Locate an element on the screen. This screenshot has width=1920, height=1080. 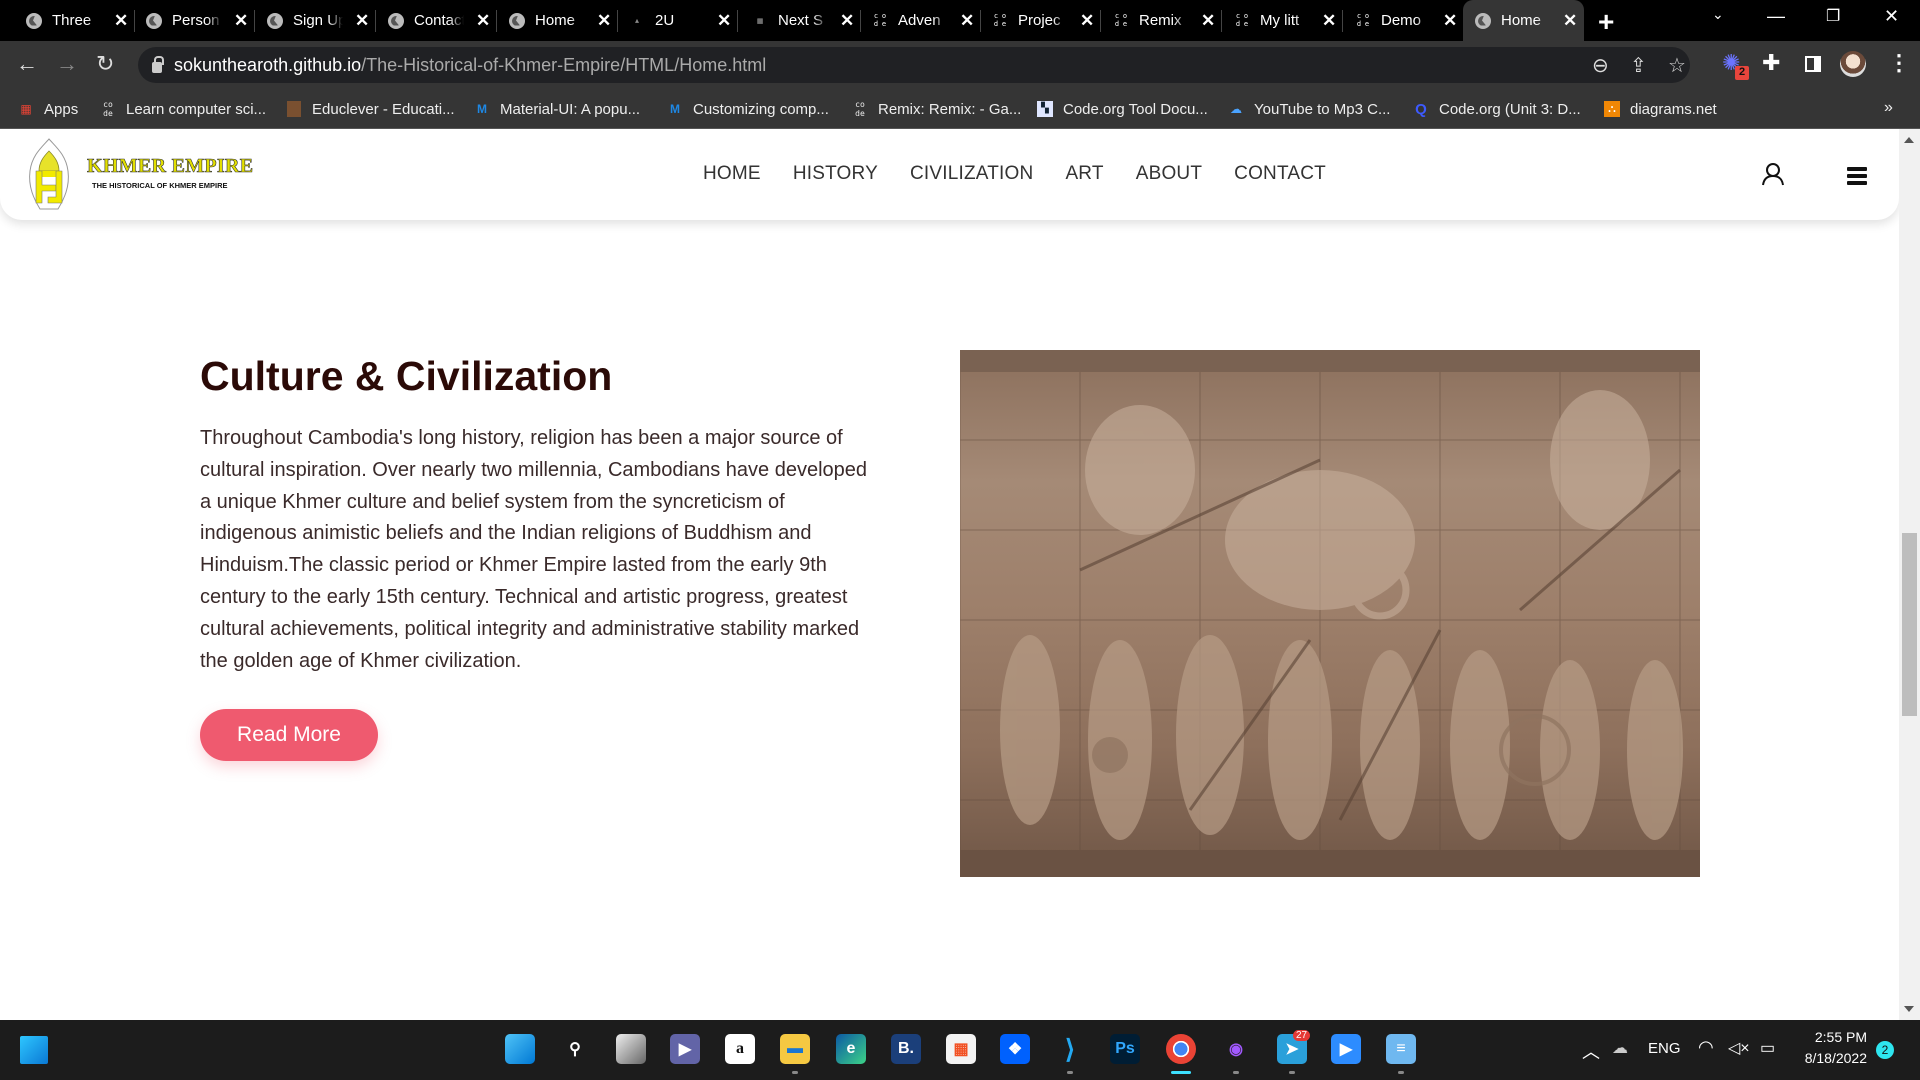
browser-tab: Contact ✕ is located at coordinates (436, 20).